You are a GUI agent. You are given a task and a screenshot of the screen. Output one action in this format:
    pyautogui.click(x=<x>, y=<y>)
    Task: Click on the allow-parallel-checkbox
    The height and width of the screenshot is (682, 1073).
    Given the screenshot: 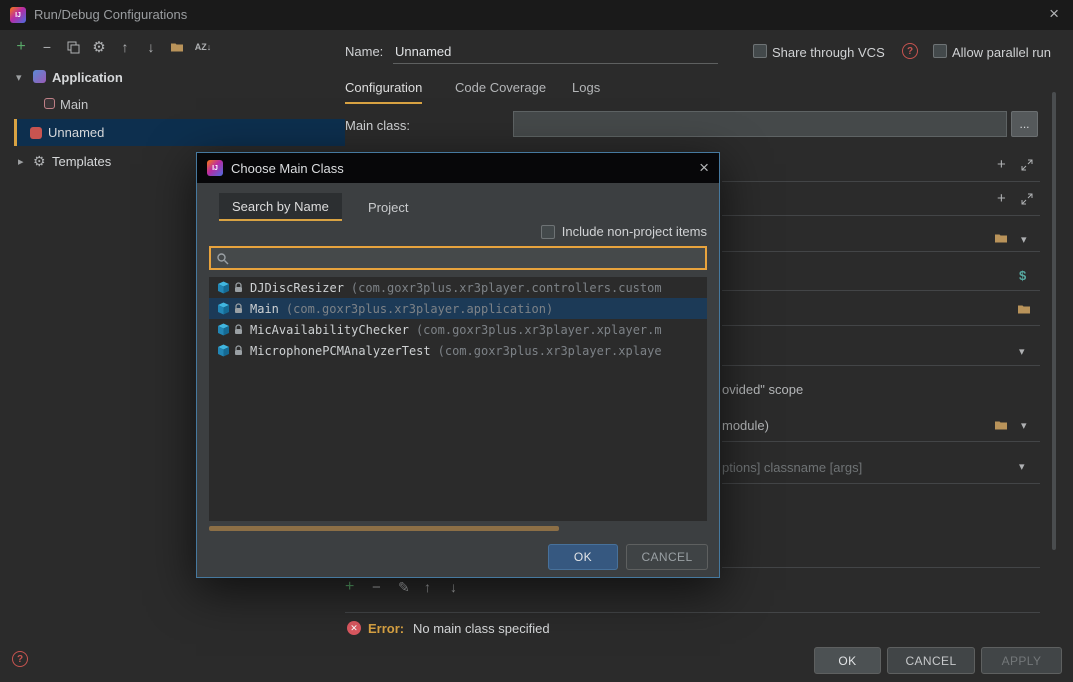 What is the action you would take?
    pyautogui.click(x=940, y=51)
    